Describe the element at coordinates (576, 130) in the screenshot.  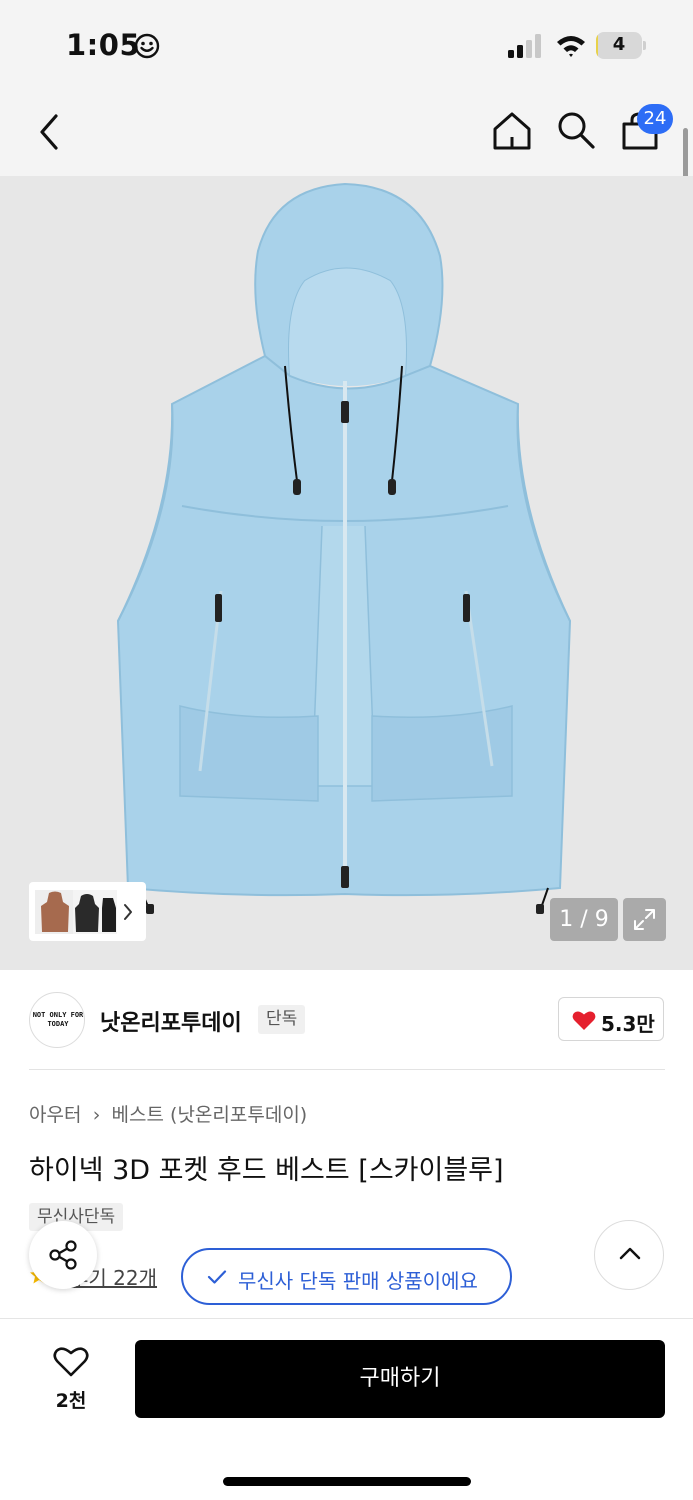
I see `search-icon` at that location.